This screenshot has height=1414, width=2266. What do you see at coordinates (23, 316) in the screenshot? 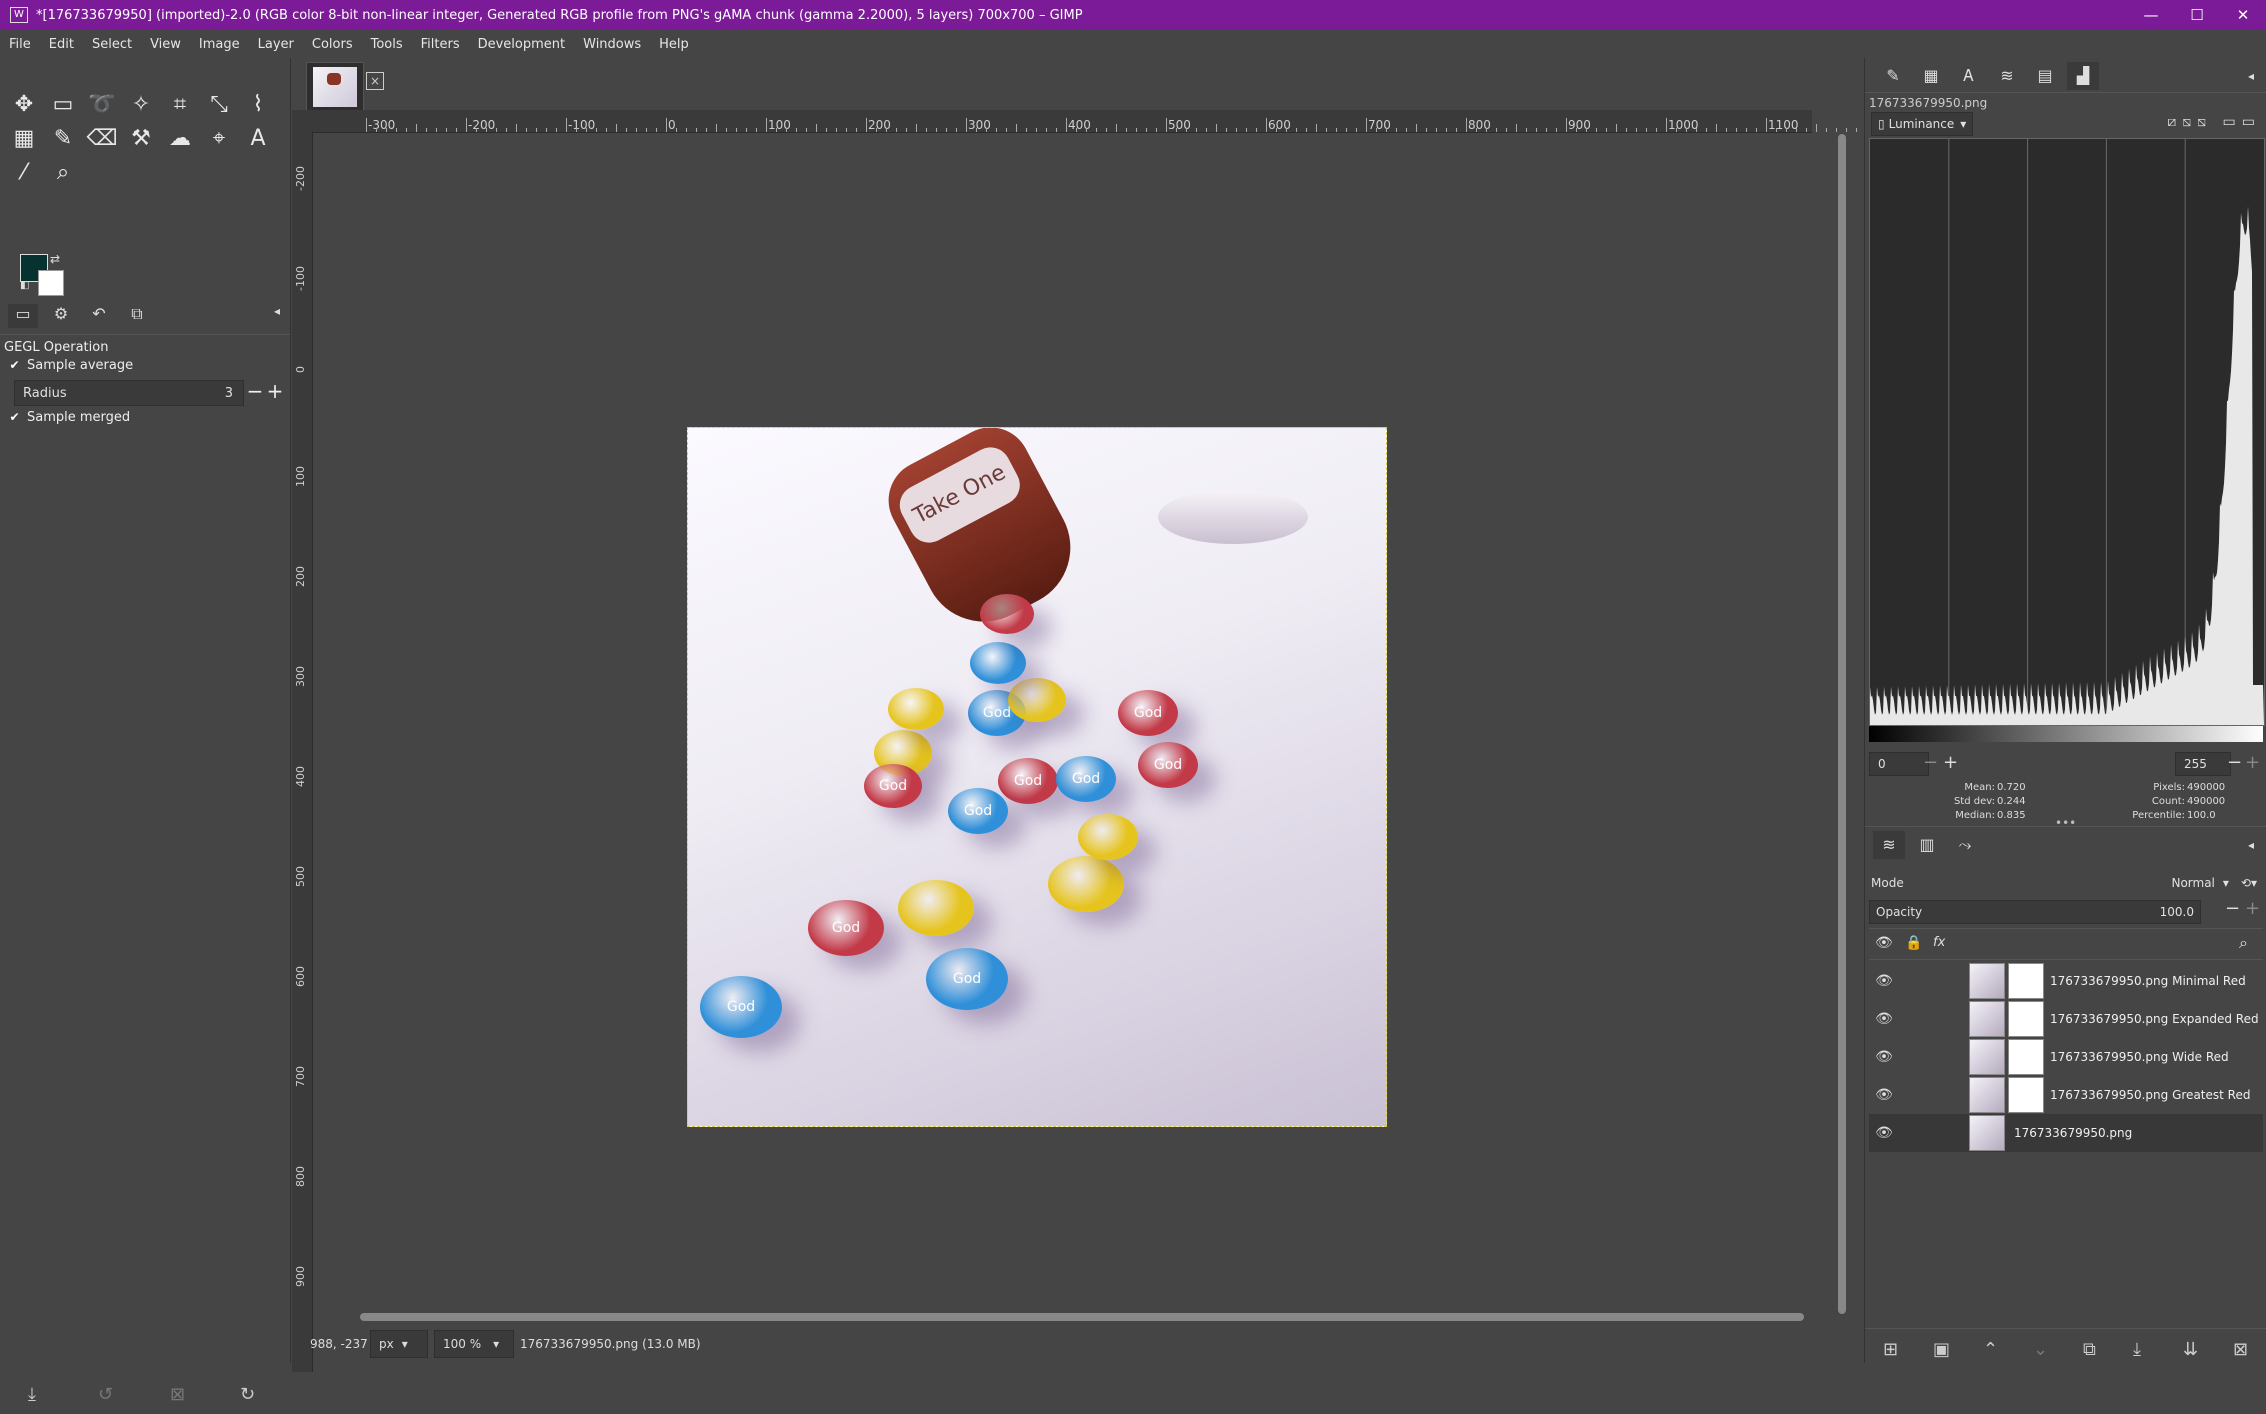
I see `tab-tool-options: ▭` at bounding box center [23, 316].